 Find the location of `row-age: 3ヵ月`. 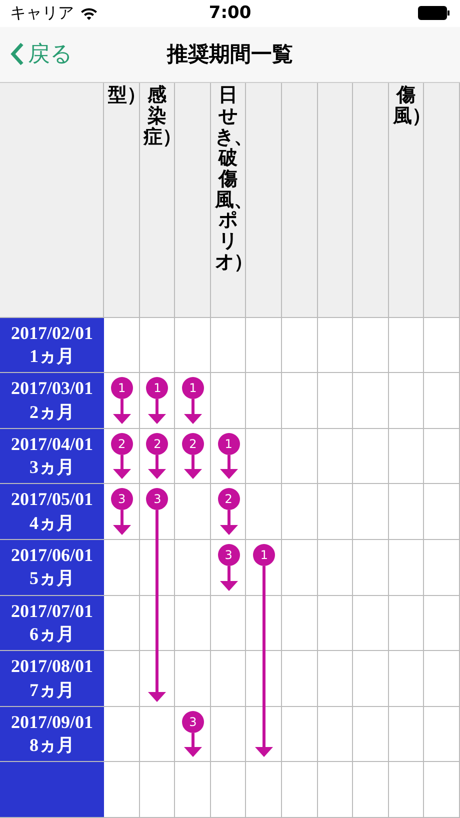

row-age: 3ヵ月 is located at coordinates (52, 468).